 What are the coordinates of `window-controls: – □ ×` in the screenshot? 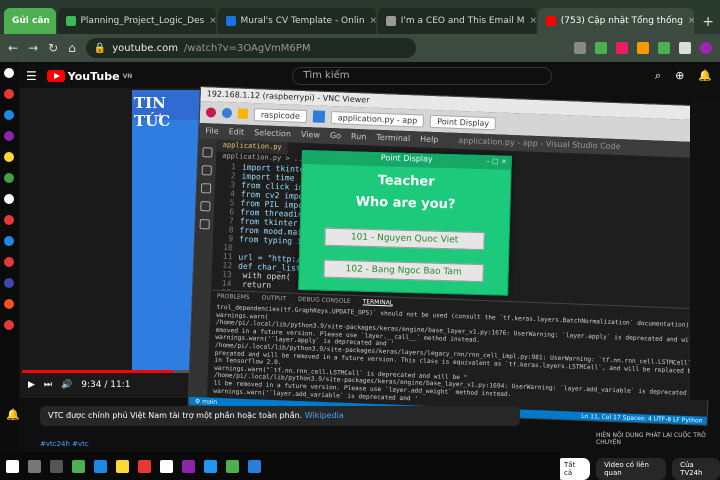 It's located at (496, 161).